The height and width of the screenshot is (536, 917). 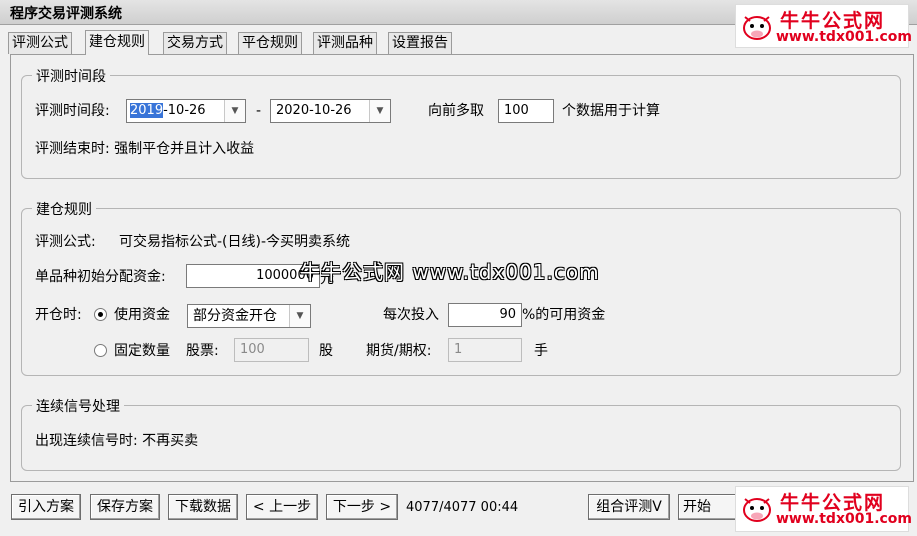 What do you see at coordinates (235, 242) in the screenshot?
I see `formula-value: 可交易指标公式-(日线)-今买明卖系统` at bounding box center [235, 242].